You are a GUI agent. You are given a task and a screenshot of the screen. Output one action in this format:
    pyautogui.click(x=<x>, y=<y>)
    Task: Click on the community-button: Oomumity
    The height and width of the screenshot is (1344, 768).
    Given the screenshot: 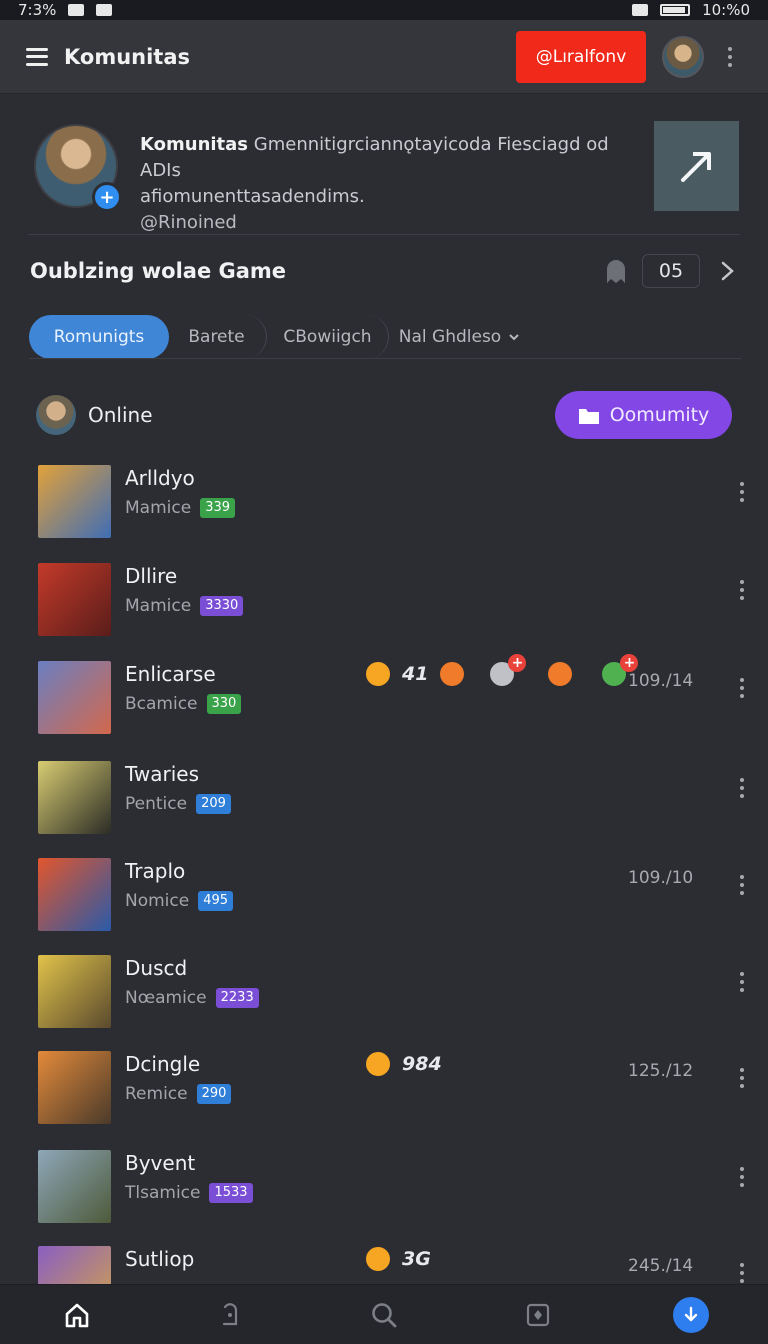 What is the action you would take?
    pyautogui.click(x=643, y=415)
    